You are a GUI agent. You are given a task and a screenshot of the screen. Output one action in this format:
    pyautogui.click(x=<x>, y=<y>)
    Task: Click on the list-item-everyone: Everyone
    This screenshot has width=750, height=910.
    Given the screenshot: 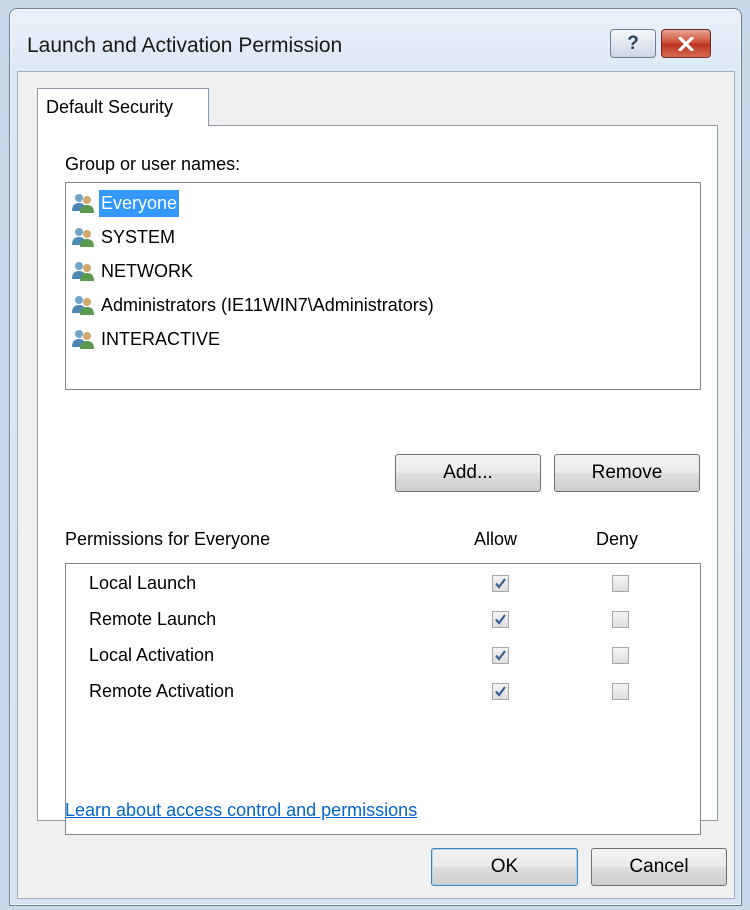 What is the action you would take?
    pyautogui.click(x=383, y=203)
    